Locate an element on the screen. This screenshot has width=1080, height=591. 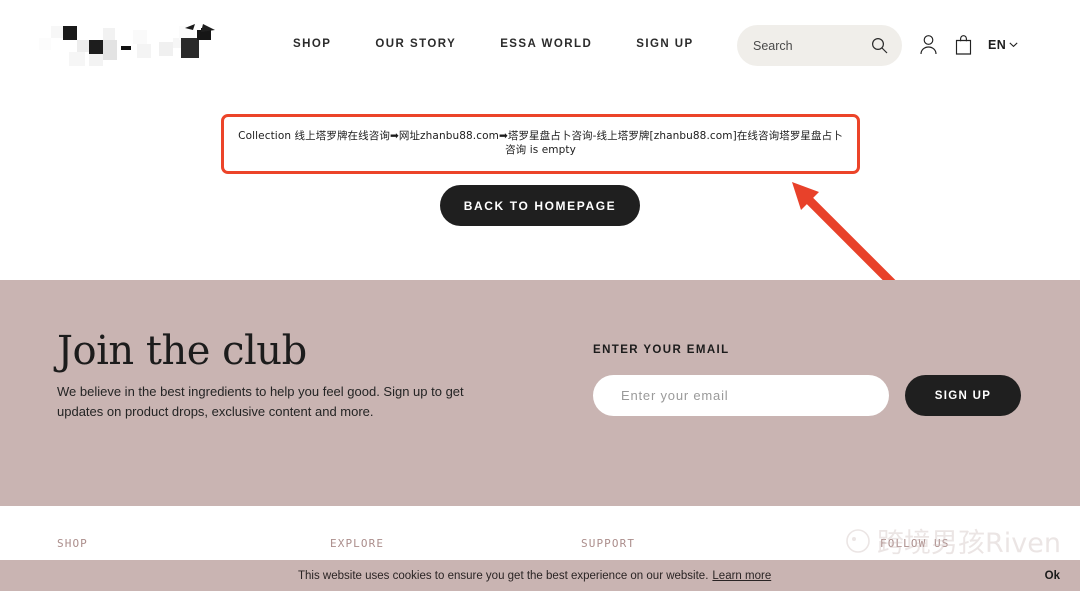
site-logo is located at coordinates (129, 47).